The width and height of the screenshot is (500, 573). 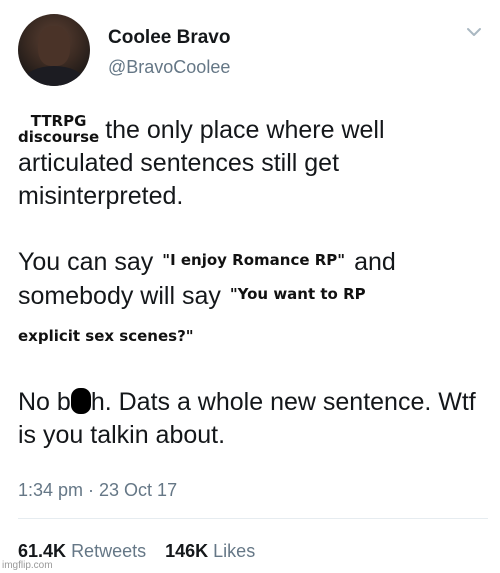 What do you see at coordinates (109, 551) in the screenshot?
I see `retweets-label: Retweets` at bounding box center [109, 551].